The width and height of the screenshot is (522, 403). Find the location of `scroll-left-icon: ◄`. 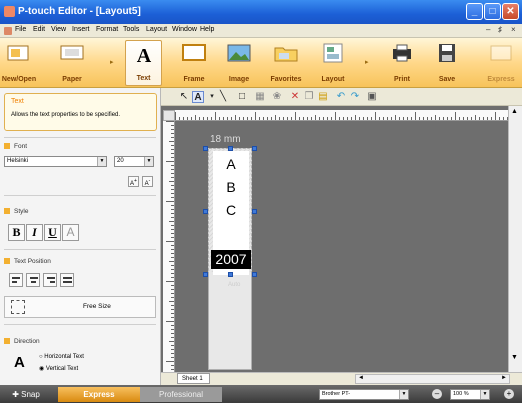

scroll-left-icon: ◄ is located at coordinates (361, 378).